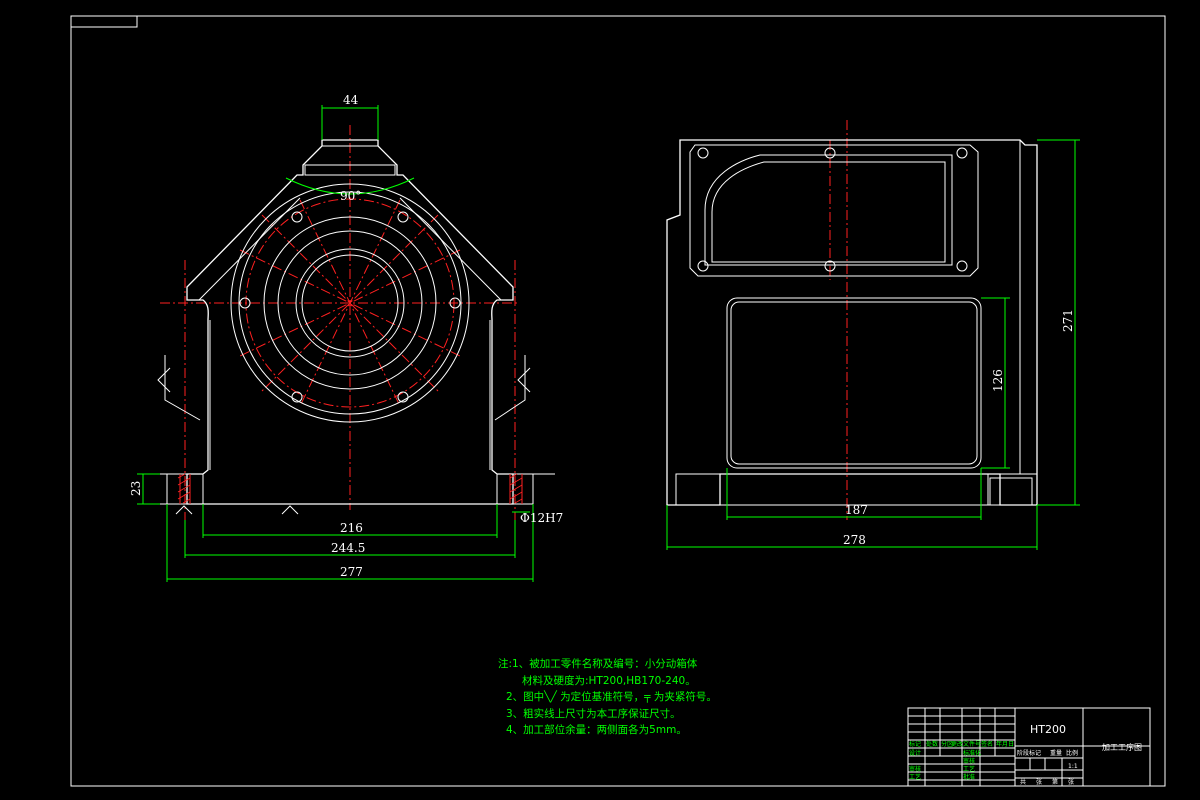 Image resolution: width=1200 pixels, height=800 pixels. I want to click on note-line-4: 3、粗实线上尺寸为本工序保证尺寸。, so click(593, 713).